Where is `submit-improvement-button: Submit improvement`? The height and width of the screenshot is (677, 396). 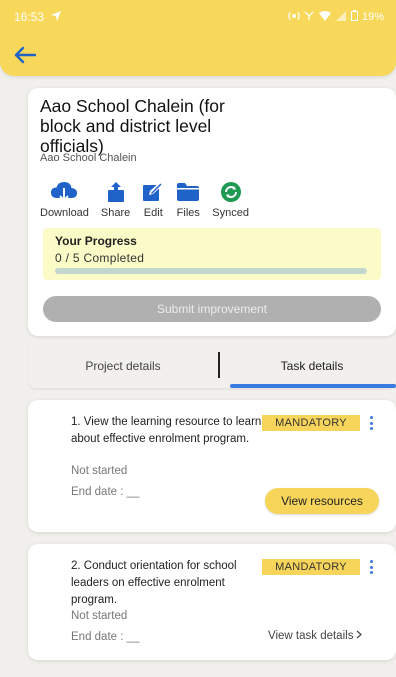 submit-improvement-button: Submit improvement is located at coordinates (212, 309).